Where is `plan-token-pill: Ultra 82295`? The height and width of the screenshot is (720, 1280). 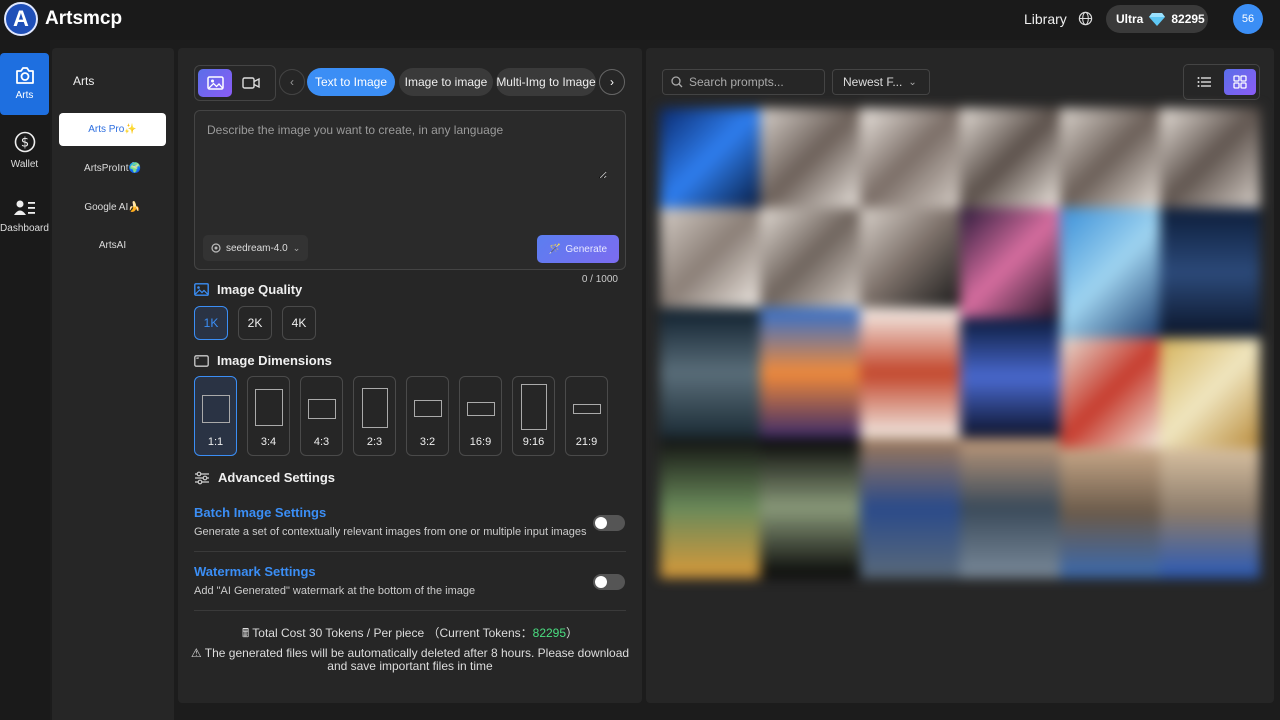 plan-token-pill: Ultra 82295 is located at coordinates (1157, 19).